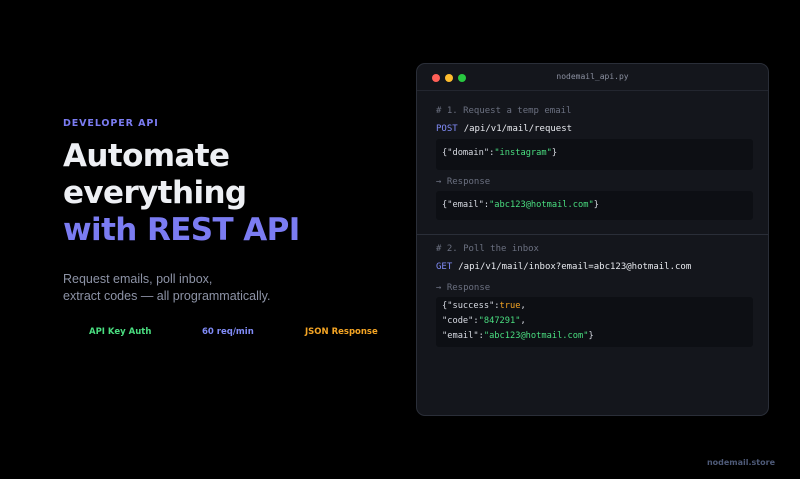 The image size is (800, 479). Describe the element at coordinates (228, 332) in the screenshot. I see `badge-rate-limit: 60 req/min` at that location.